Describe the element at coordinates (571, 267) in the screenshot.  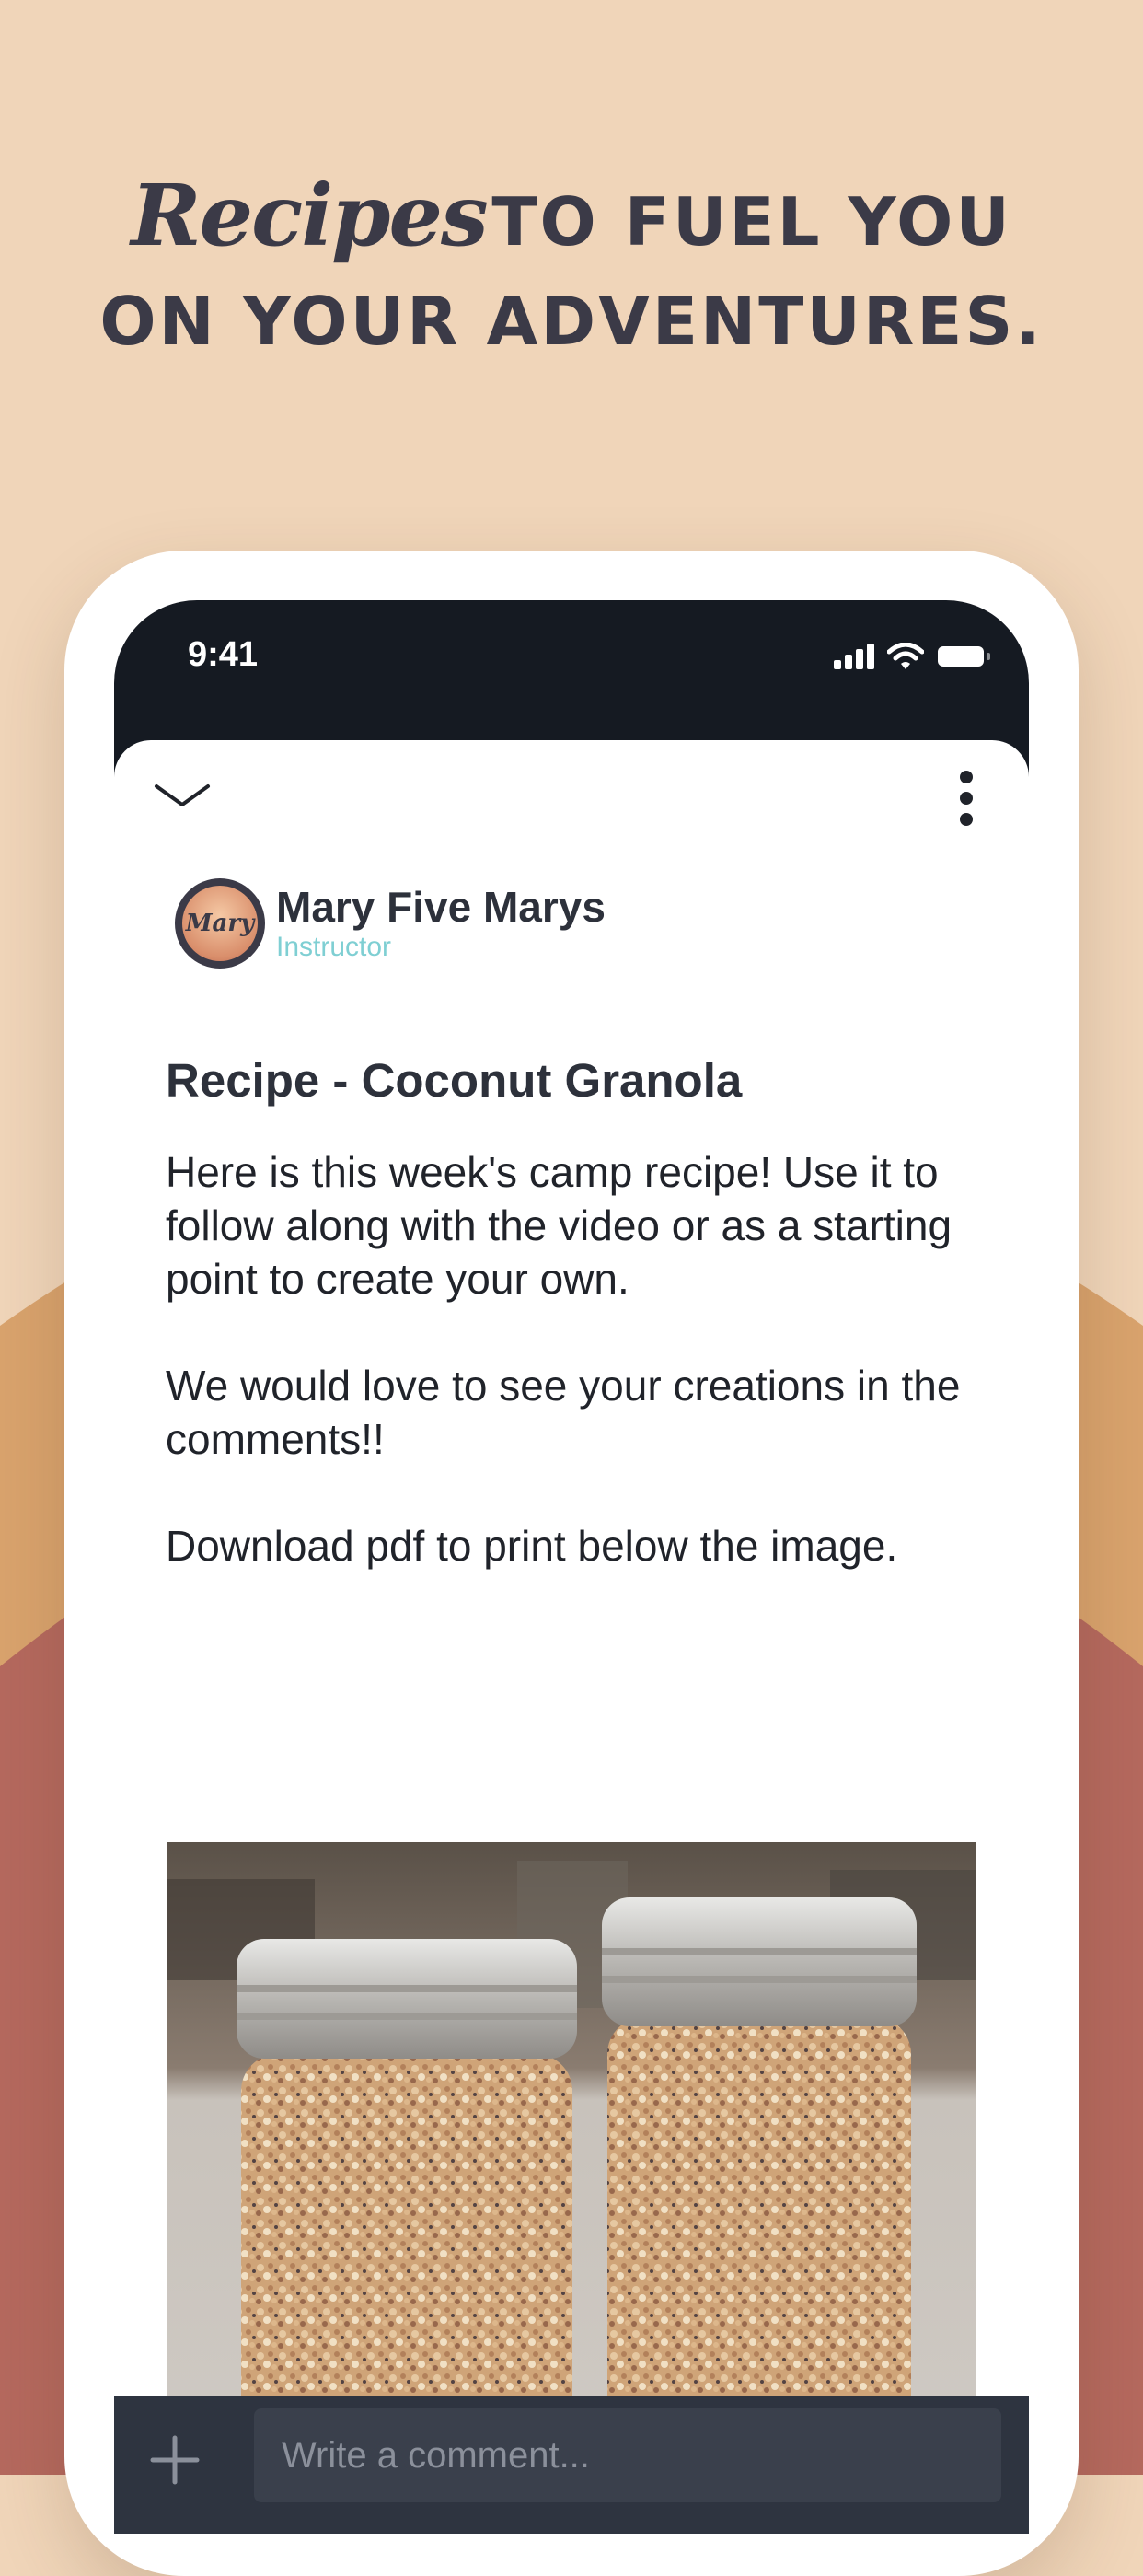
I see `promo-headline: Recipes TO FUEL YOU ON YOUR ADVENTURES.` at that location.